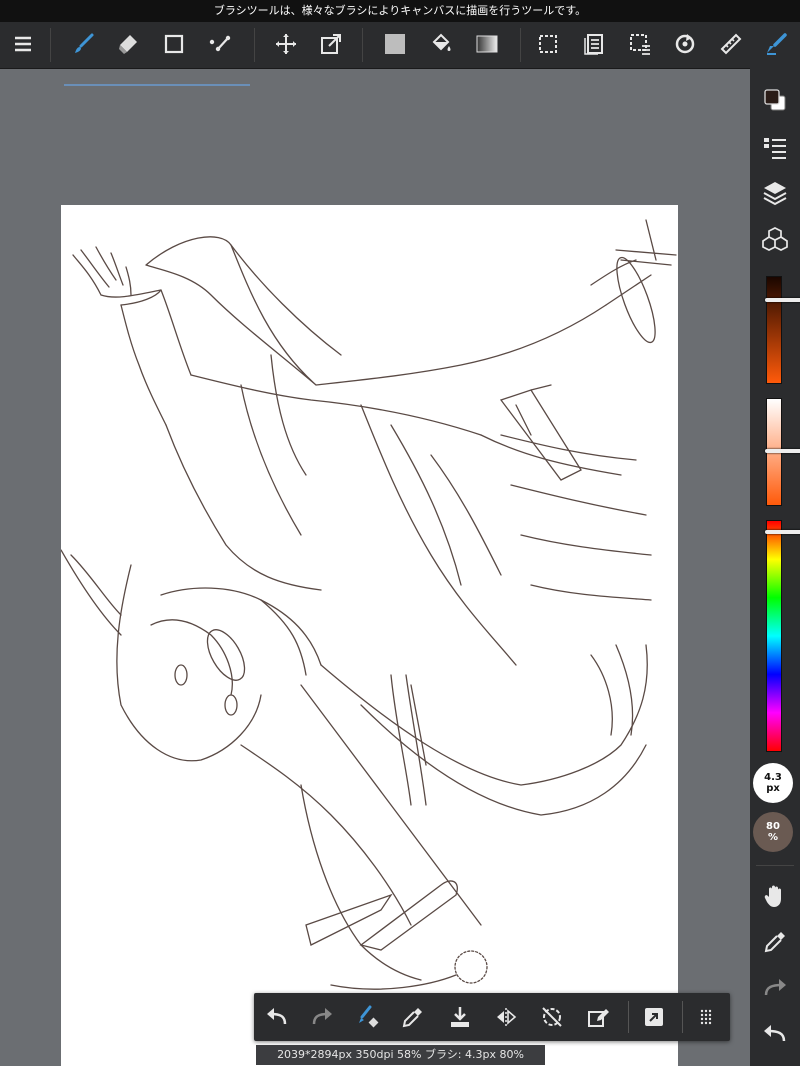 The height and width of the screenshot is (1066, 800). I want to click on brush-size-unit: px, so click(773, 788).